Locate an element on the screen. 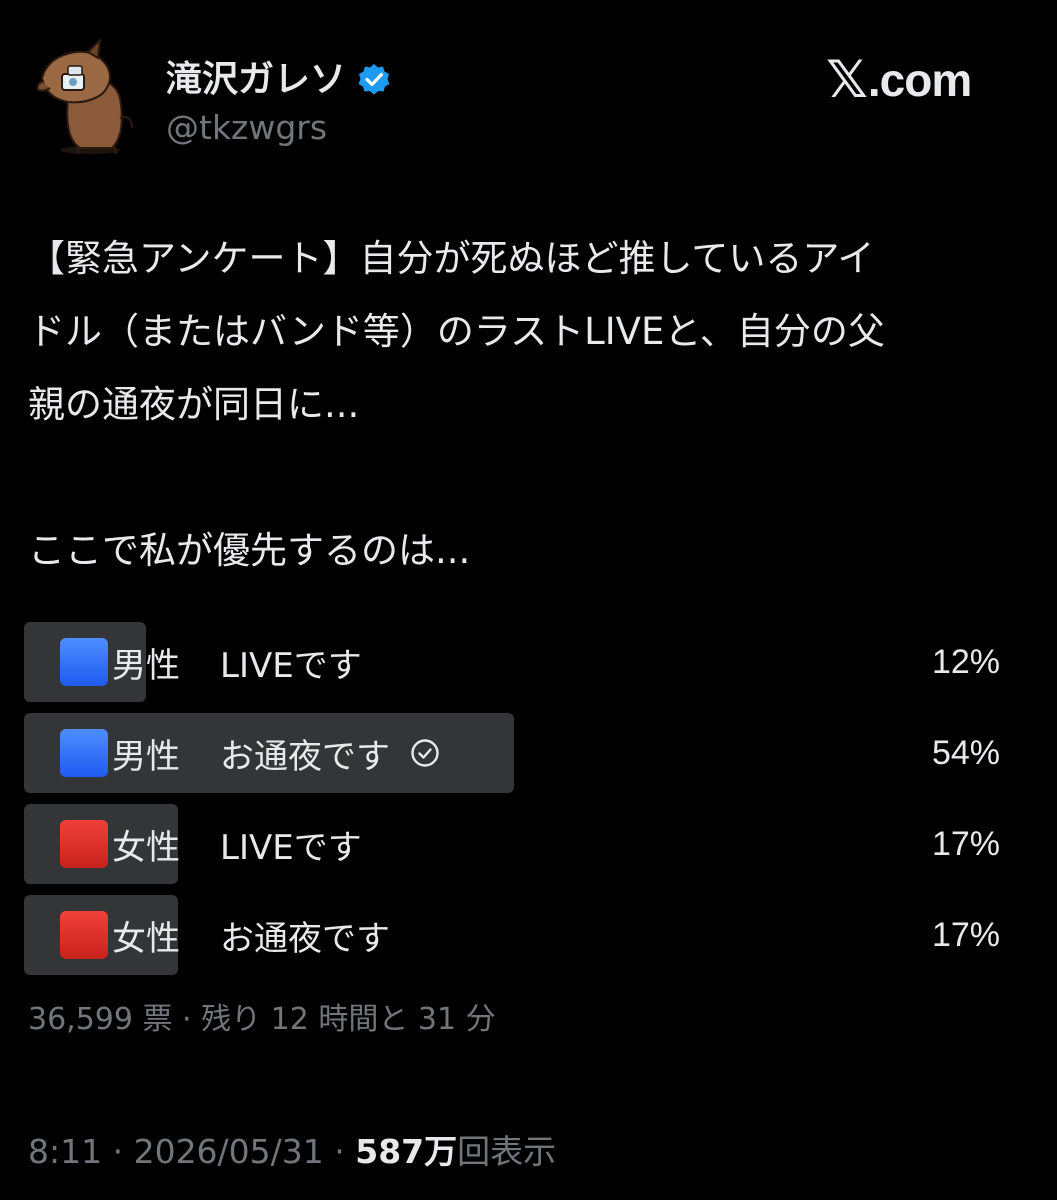 This screenshot has width=1057, height=1200. tweet-timestamp: 8:11 · 2026/05/31 · is located at coordinates (191, 1151).